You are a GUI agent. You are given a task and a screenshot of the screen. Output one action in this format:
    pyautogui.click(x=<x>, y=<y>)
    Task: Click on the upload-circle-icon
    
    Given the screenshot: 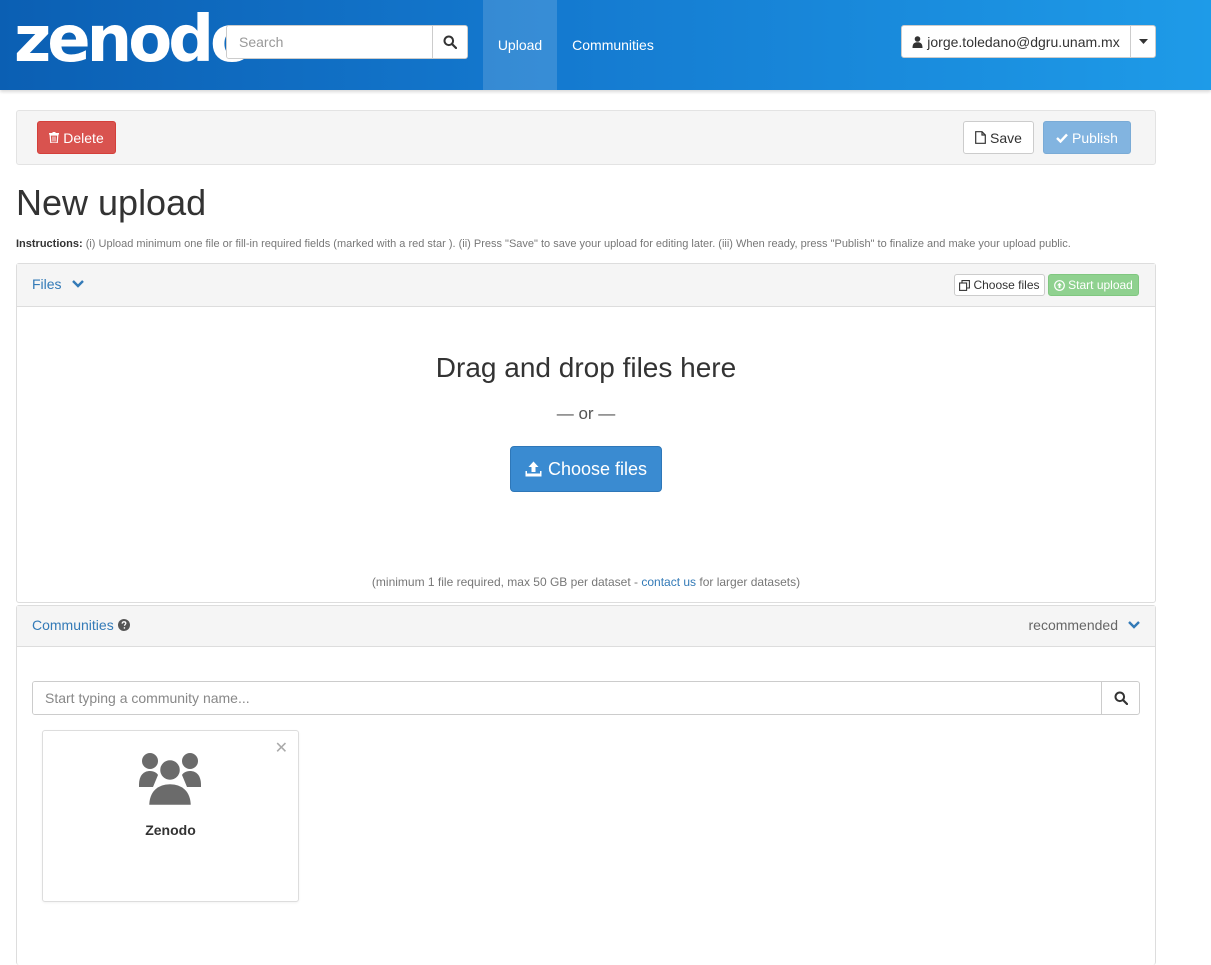 What is the action you would take?
    pyautogui.click(x=1060, y=285)
    